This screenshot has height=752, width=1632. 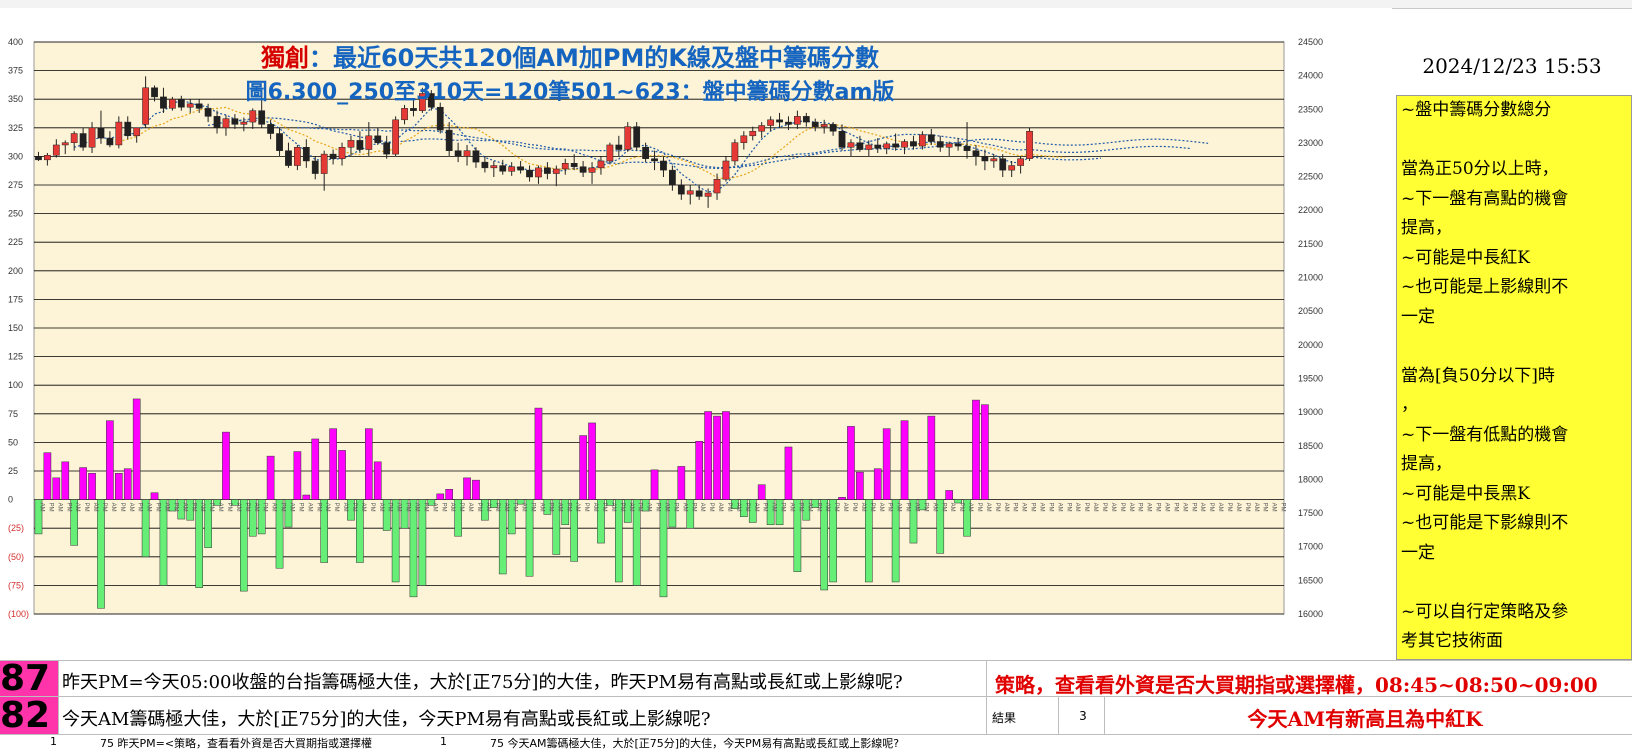 I want to click on left-tick-label: 175, so click(x=15, y=299).